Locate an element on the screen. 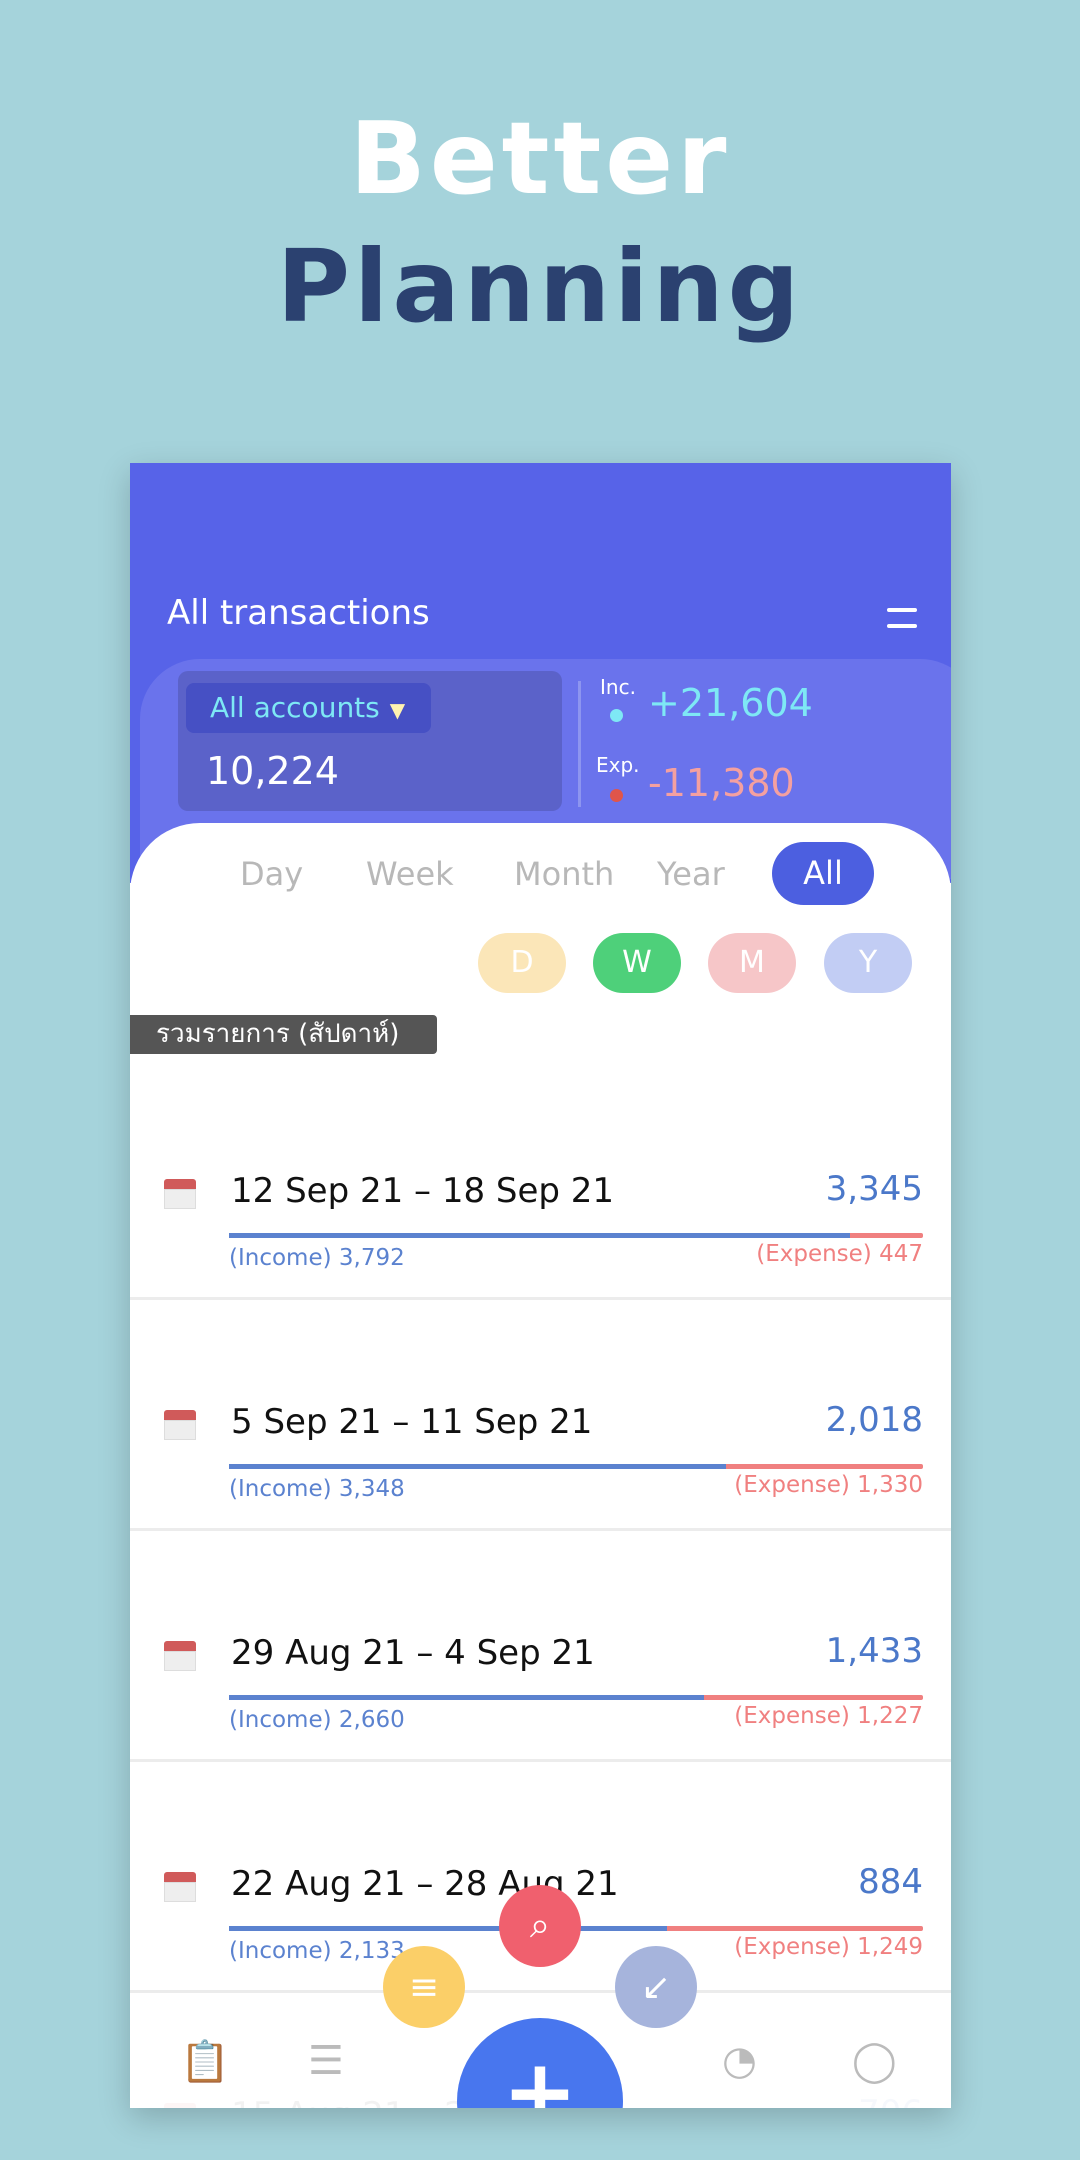 The image size is (1080, 2160). tab-year: Year is located at coordinates (691, 874).